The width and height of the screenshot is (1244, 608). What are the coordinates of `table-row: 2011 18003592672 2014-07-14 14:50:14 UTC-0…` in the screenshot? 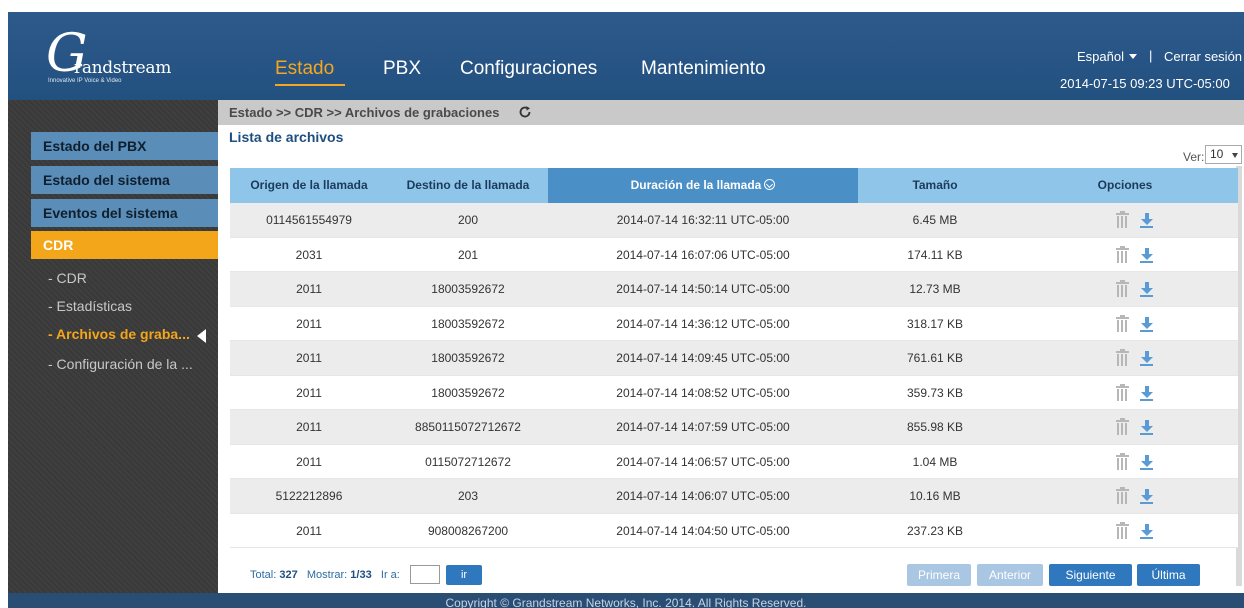 It's located at (734, 289).